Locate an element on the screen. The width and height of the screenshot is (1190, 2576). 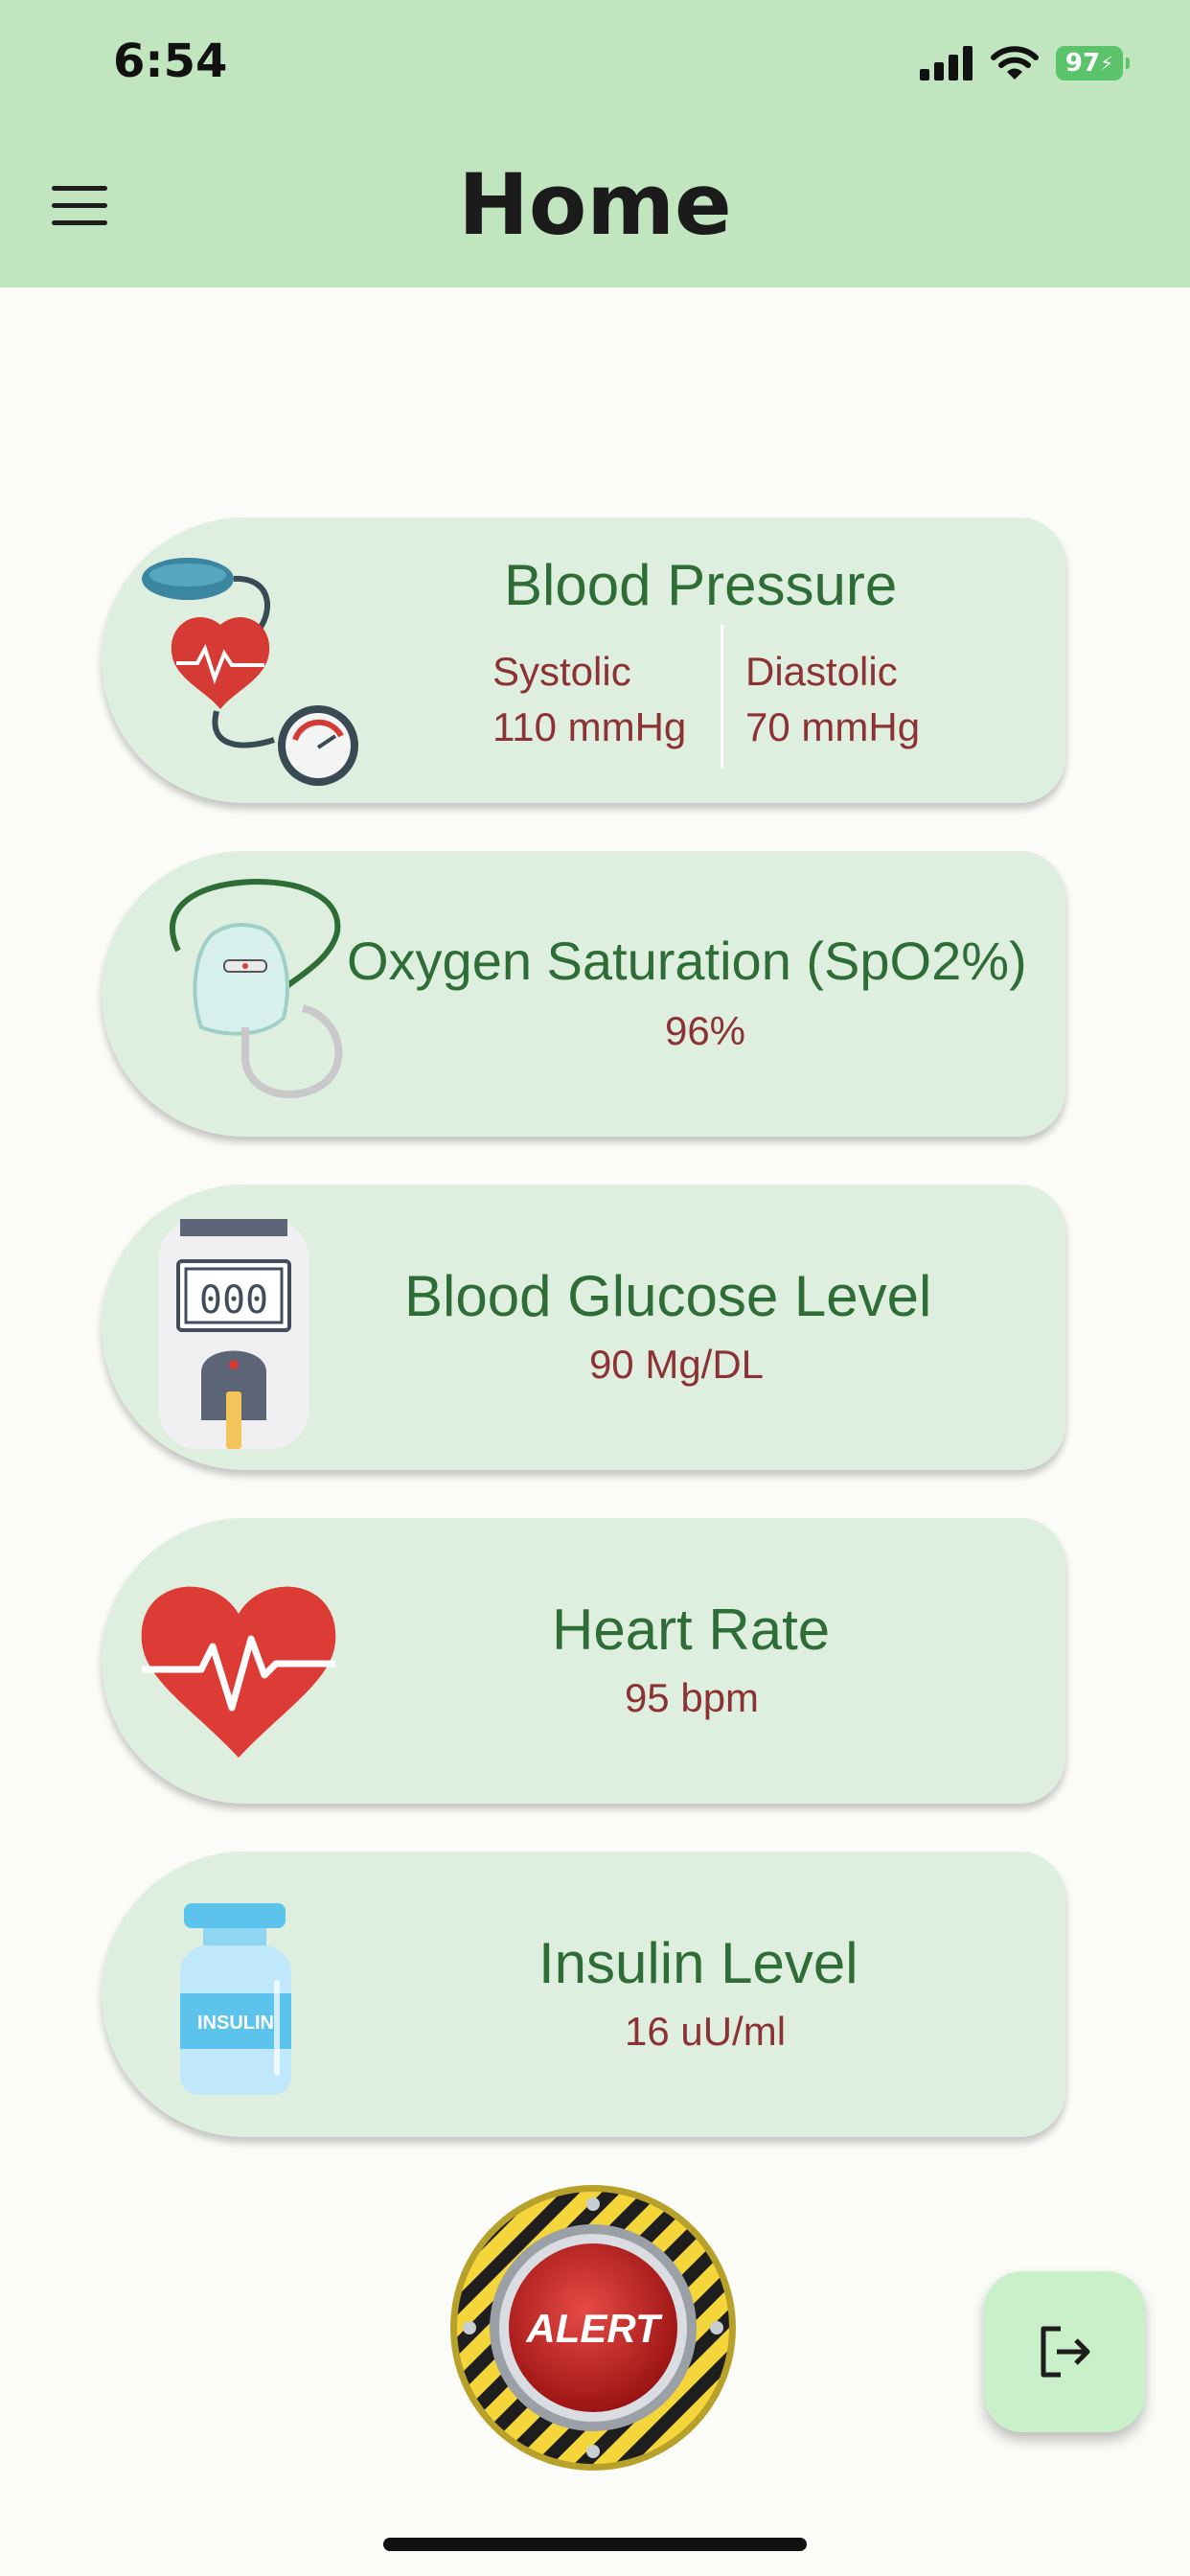
status-time: 6:54 is located at coordinates (171, 61).